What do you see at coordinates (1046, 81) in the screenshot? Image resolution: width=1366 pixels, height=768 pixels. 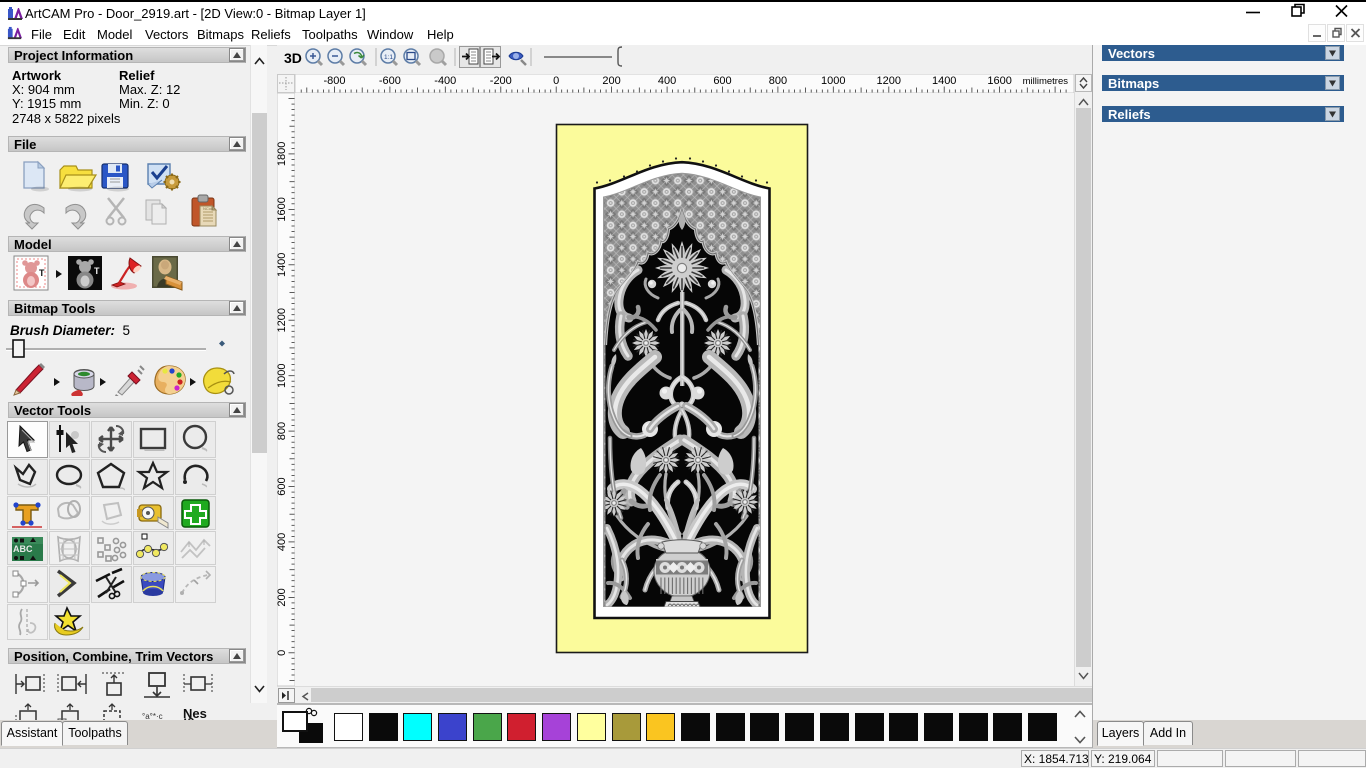 I see `svg-text: millimetres` at bounding box center [1046, 81].